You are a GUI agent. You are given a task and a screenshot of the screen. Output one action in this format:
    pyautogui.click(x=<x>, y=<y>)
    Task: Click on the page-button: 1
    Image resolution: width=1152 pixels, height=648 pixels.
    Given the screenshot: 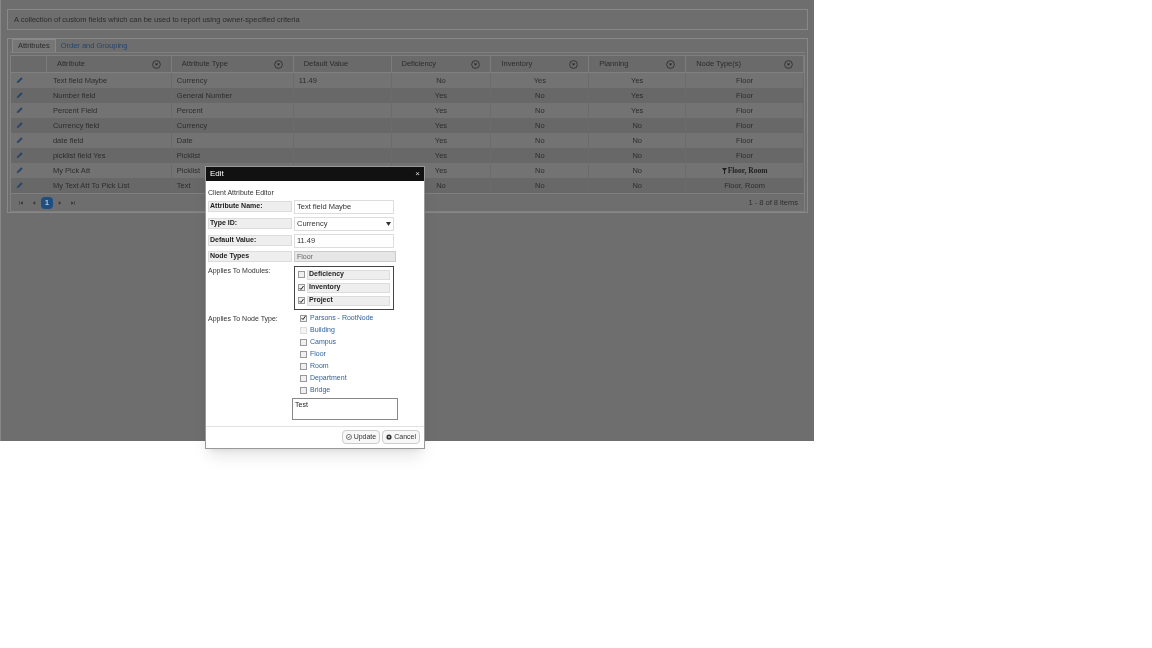 What is the action you would take?
    pyautogui.click(x=47, y=202)
    